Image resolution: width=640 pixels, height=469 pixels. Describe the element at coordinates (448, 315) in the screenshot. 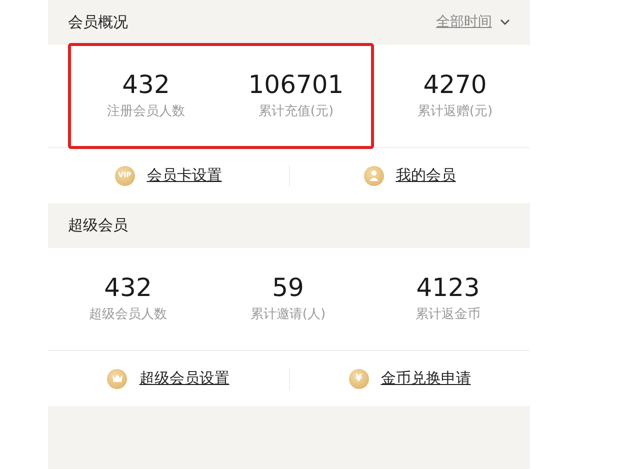

I see `stat-label: 累计返金币` at that location.